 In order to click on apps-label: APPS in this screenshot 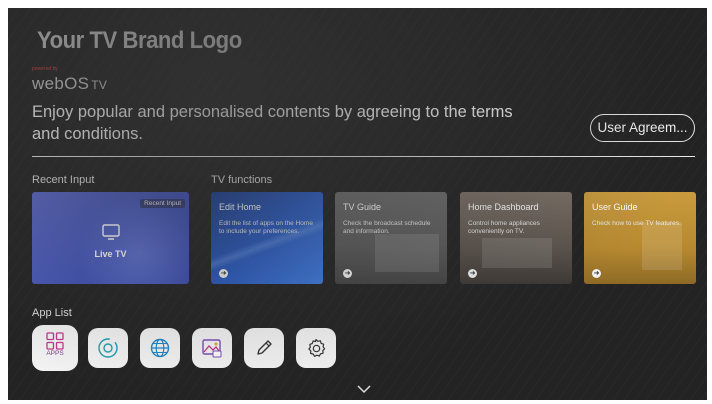, I will do `click(55, 353)`.